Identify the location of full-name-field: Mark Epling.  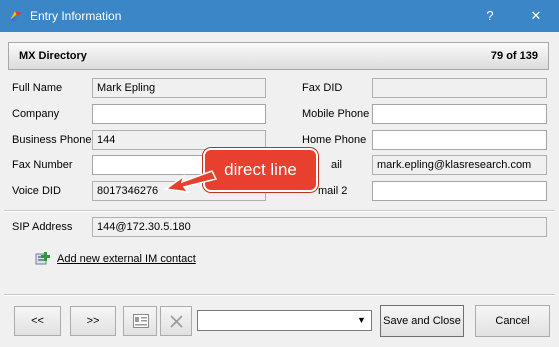
(179, 88).